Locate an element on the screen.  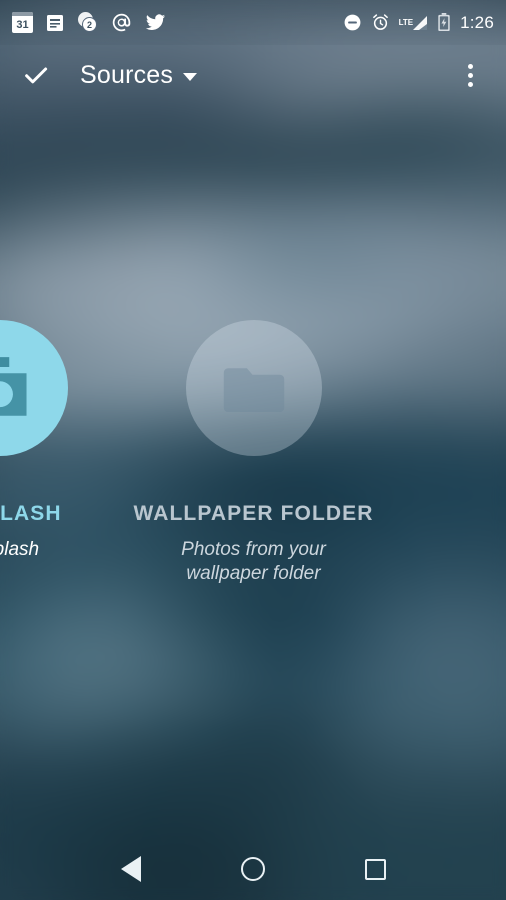
nav-home-button is located at coordinates (253, 869).